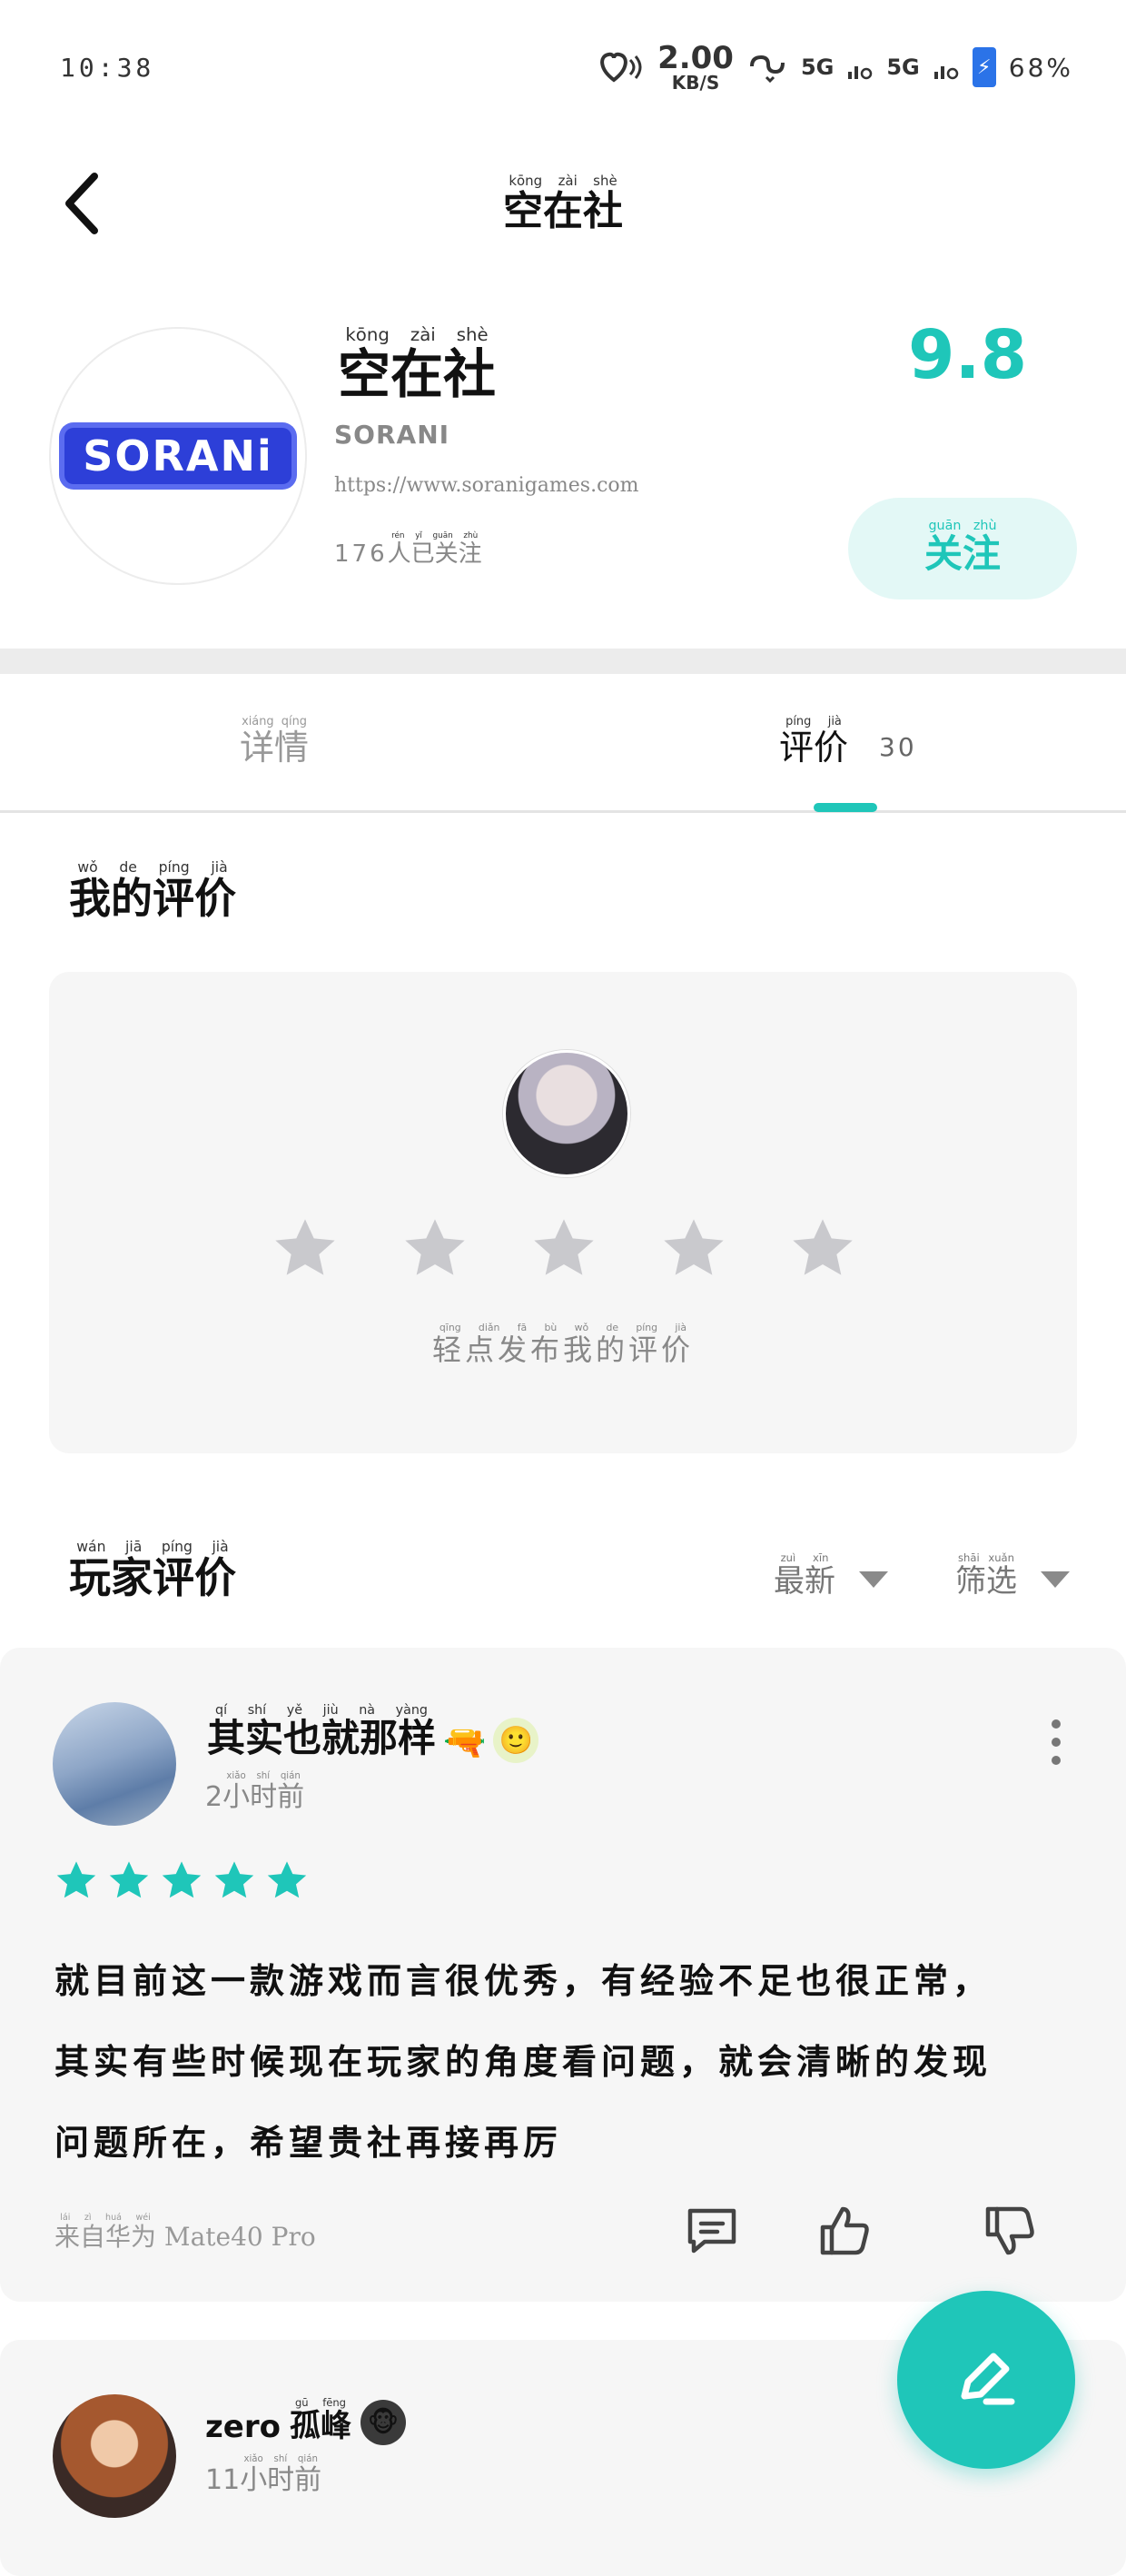 The image size is (1126, 2576). What do you see at coordinates (813, 742) in the screenshot?
I see `tab-reviews: 评价píng jià` at bounding box center [813, 742].